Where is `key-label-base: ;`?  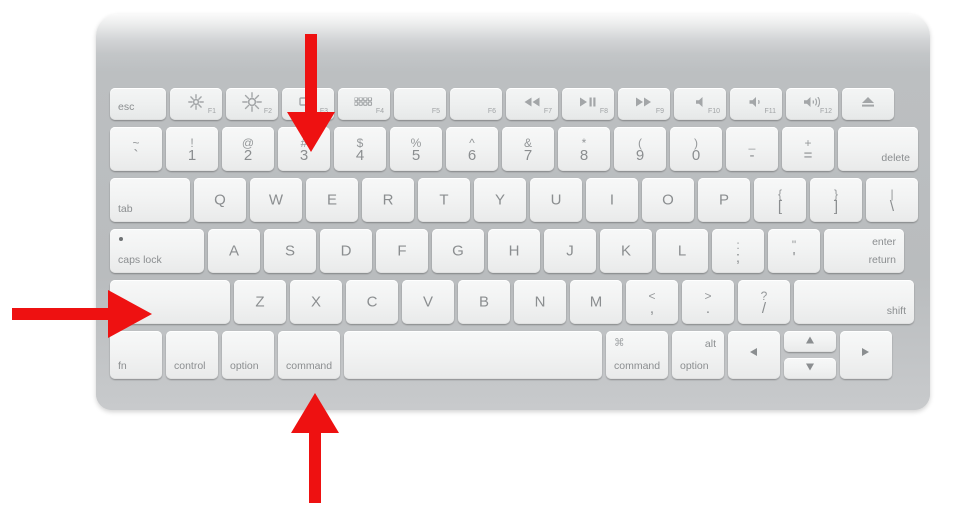 key-label-base: ; is located at coordinates (738, 258).